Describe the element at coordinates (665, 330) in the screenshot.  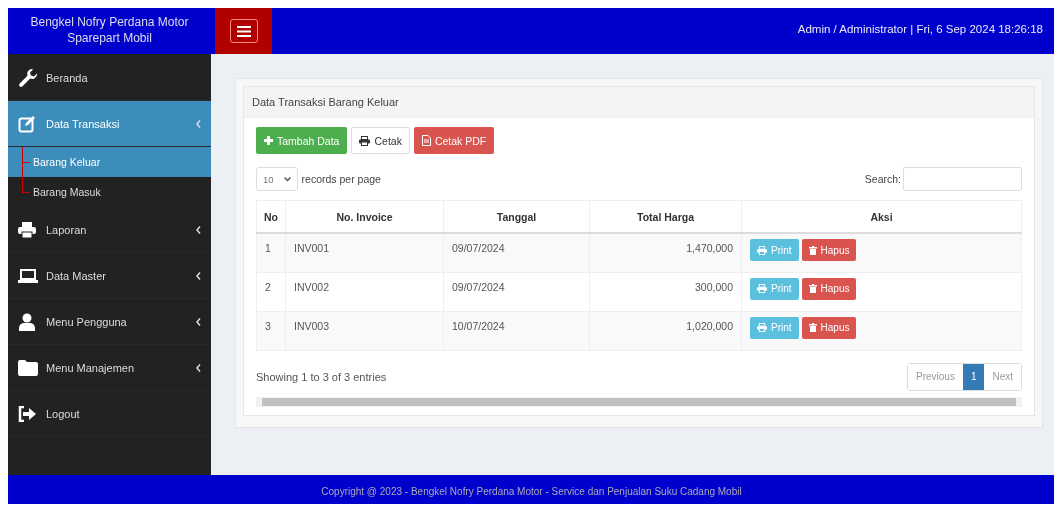
I see `table-cell: 1,020,000` at that location.